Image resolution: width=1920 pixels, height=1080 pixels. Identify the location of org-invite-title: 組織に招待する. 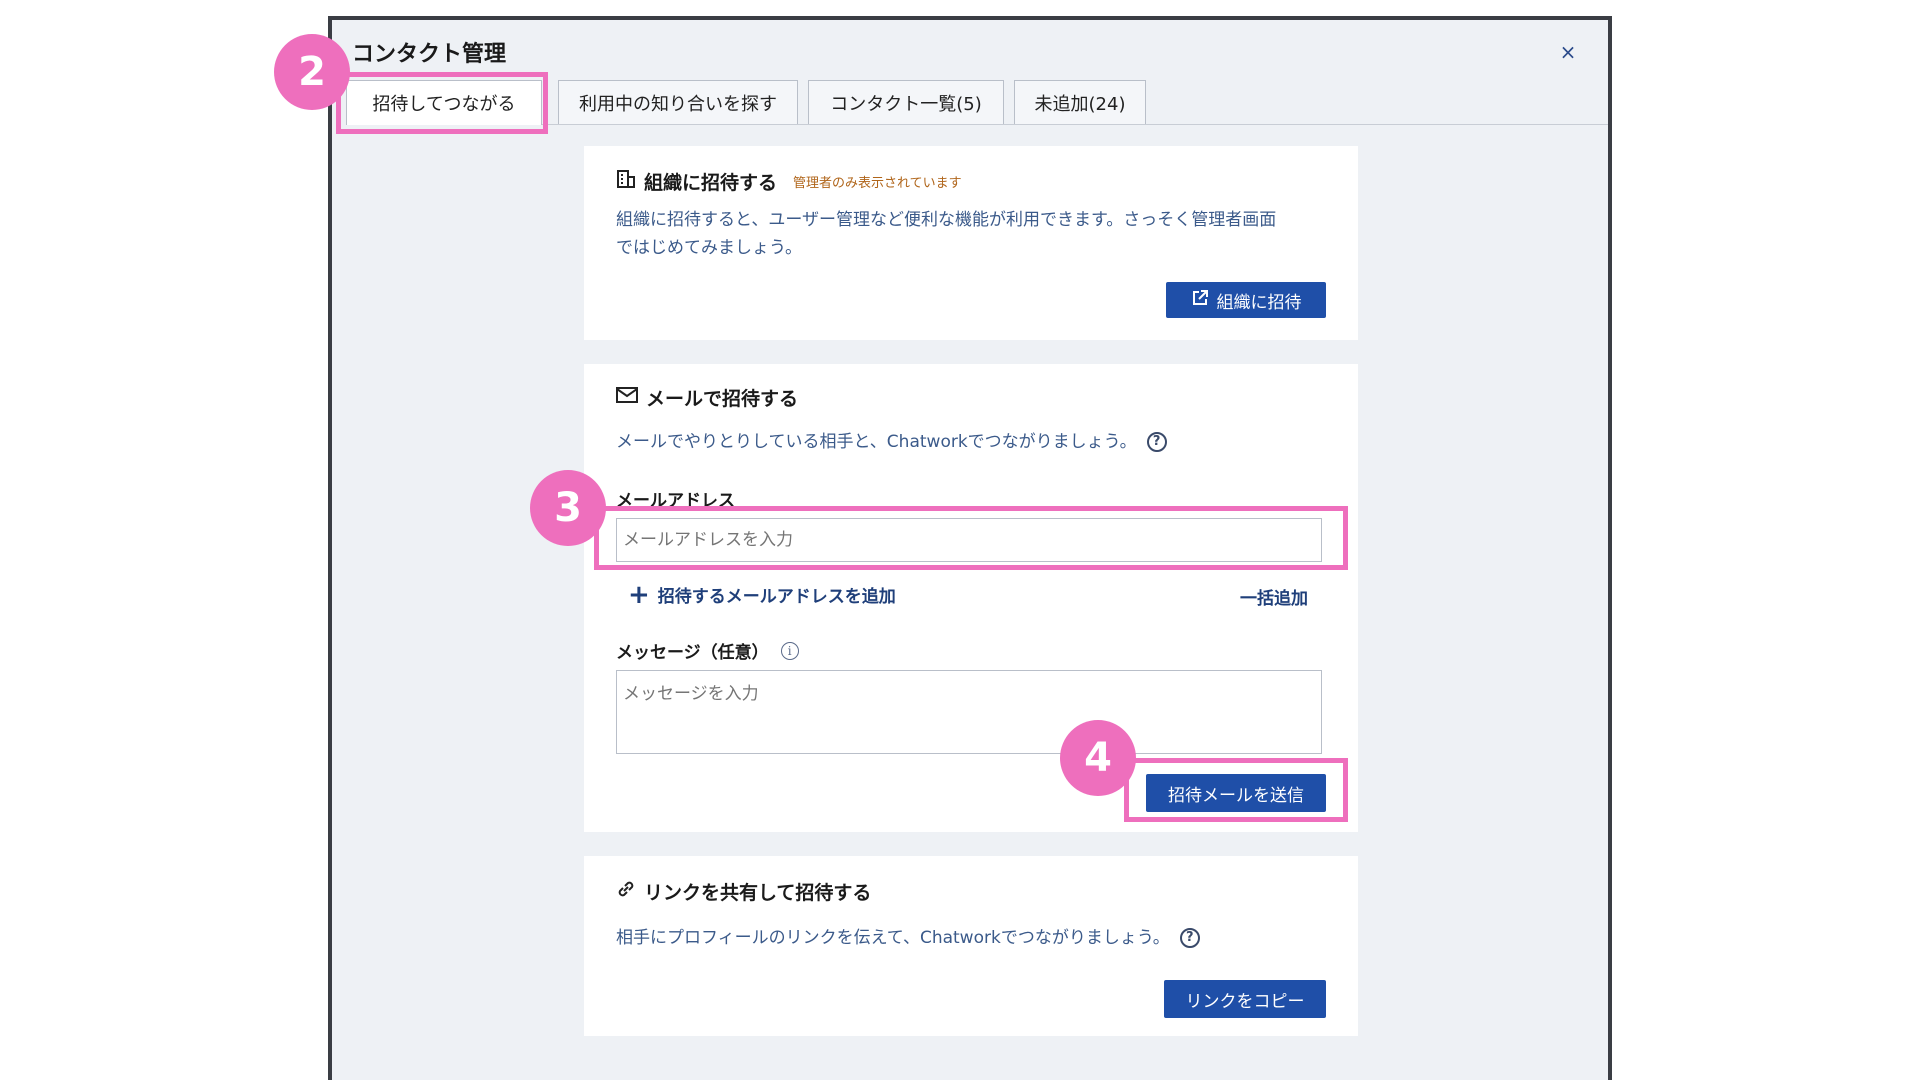
(711, 183).